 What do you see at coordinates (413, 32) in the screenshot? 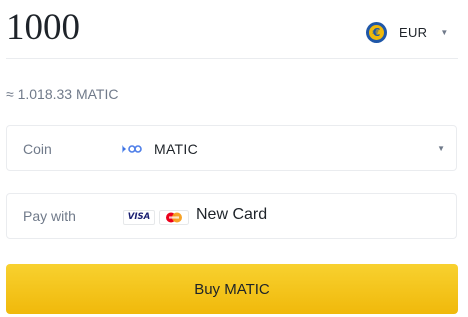
I see `currency-code: EUR` at bounding box center [413, 32].